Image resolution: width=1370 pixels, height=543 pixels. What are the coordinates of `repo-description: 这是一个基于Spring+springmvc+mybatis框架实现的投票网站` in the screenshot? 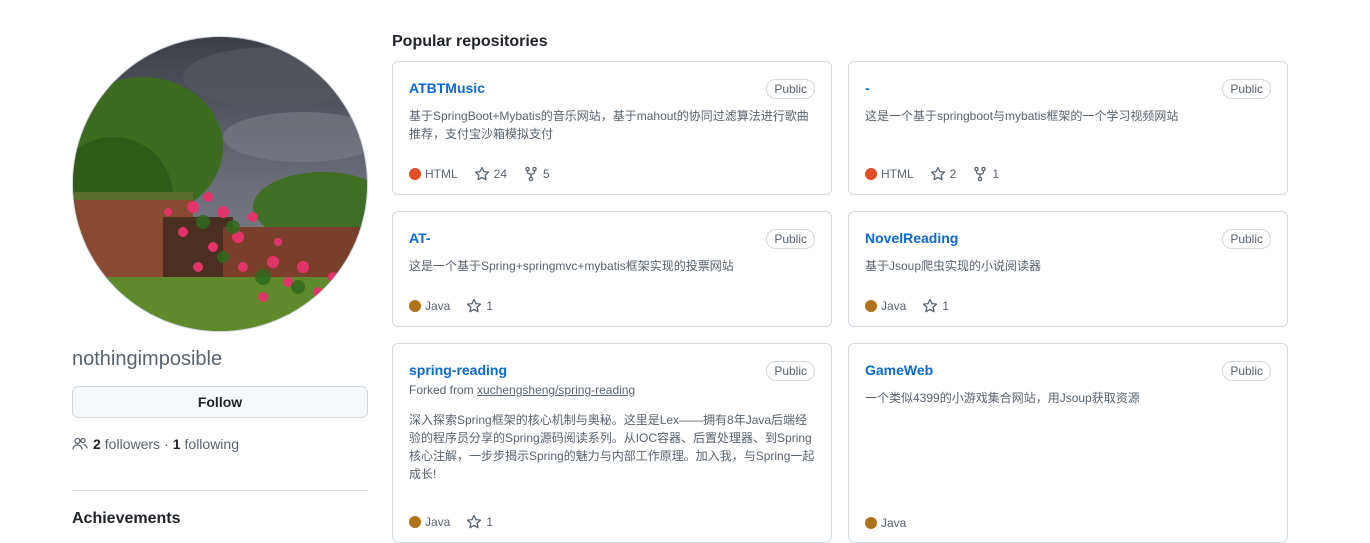 It's located at (571, 266).